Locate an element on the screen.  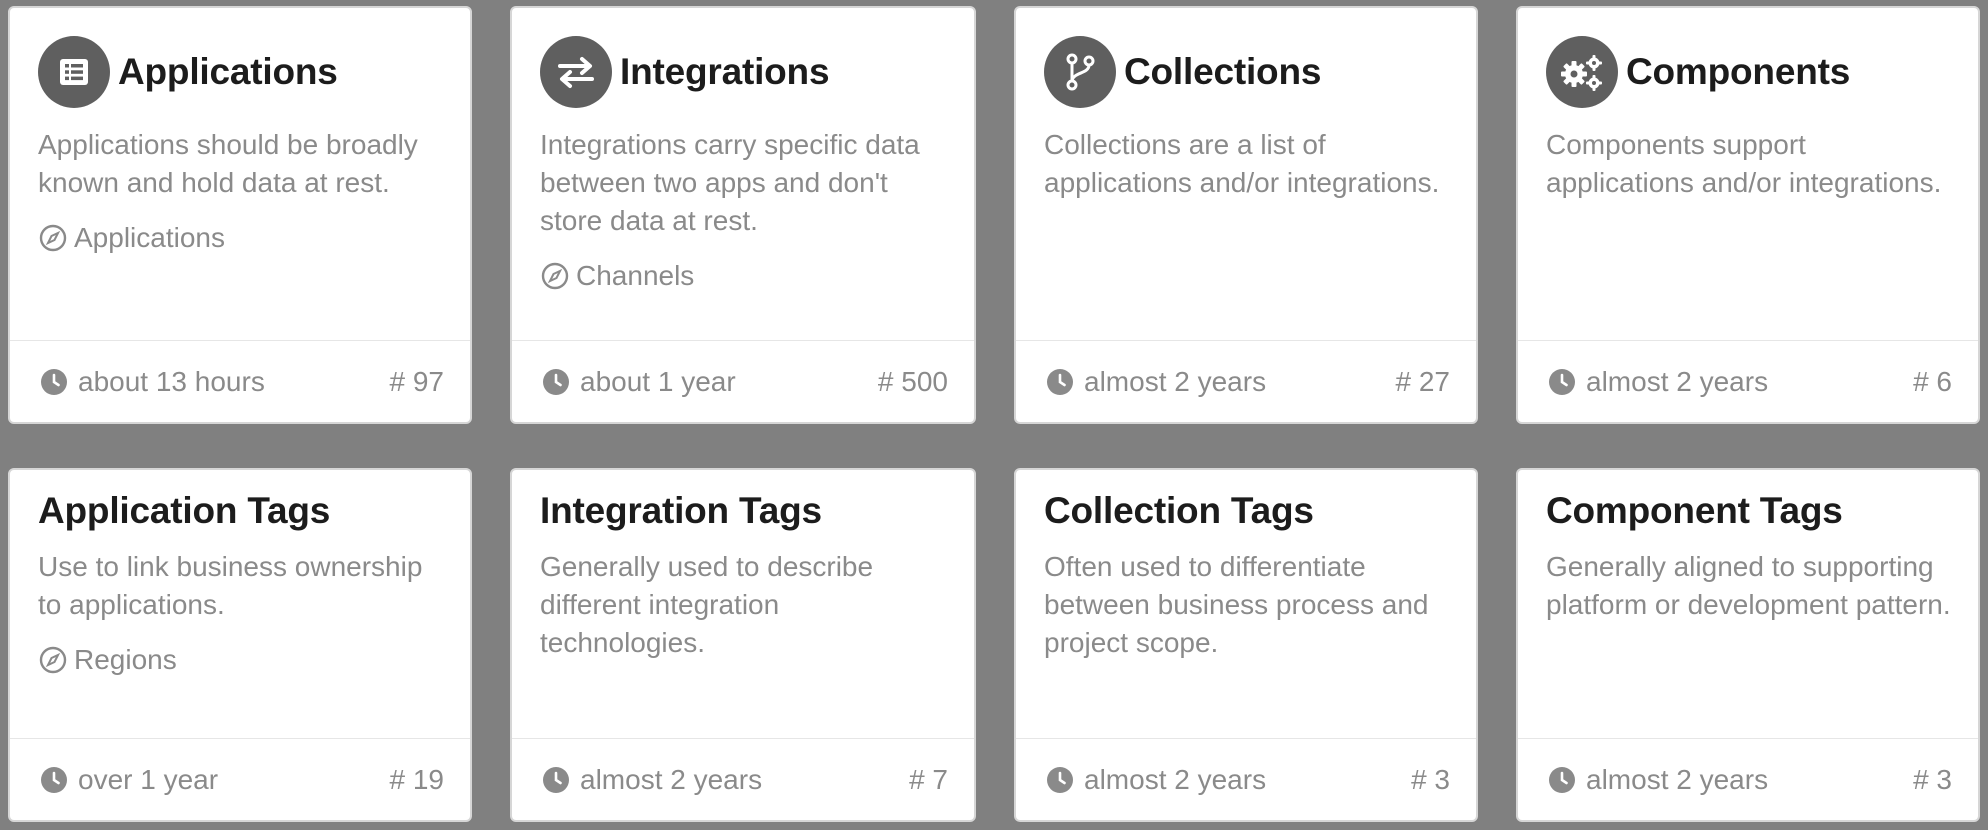
card-link: Regions is located at coordinates (242, 660).